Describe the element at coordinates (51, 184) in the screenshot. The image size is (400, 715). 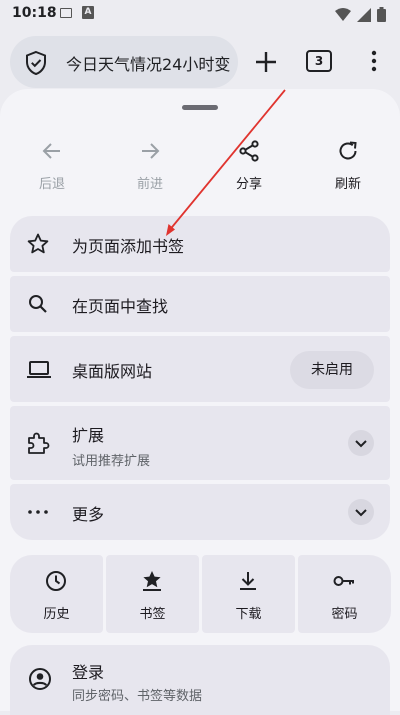
I see `back-label: 后退` at that location.